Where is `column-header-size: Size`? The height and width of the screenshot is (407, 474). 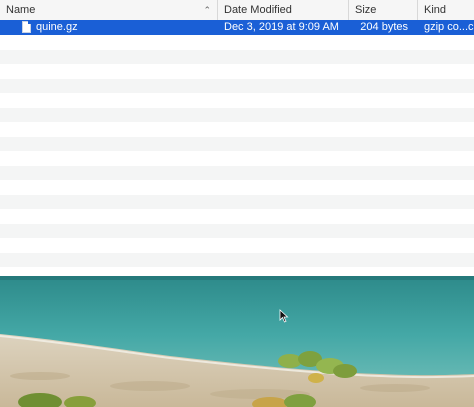
column-header-size: Size is located at coordinates (382, 10).